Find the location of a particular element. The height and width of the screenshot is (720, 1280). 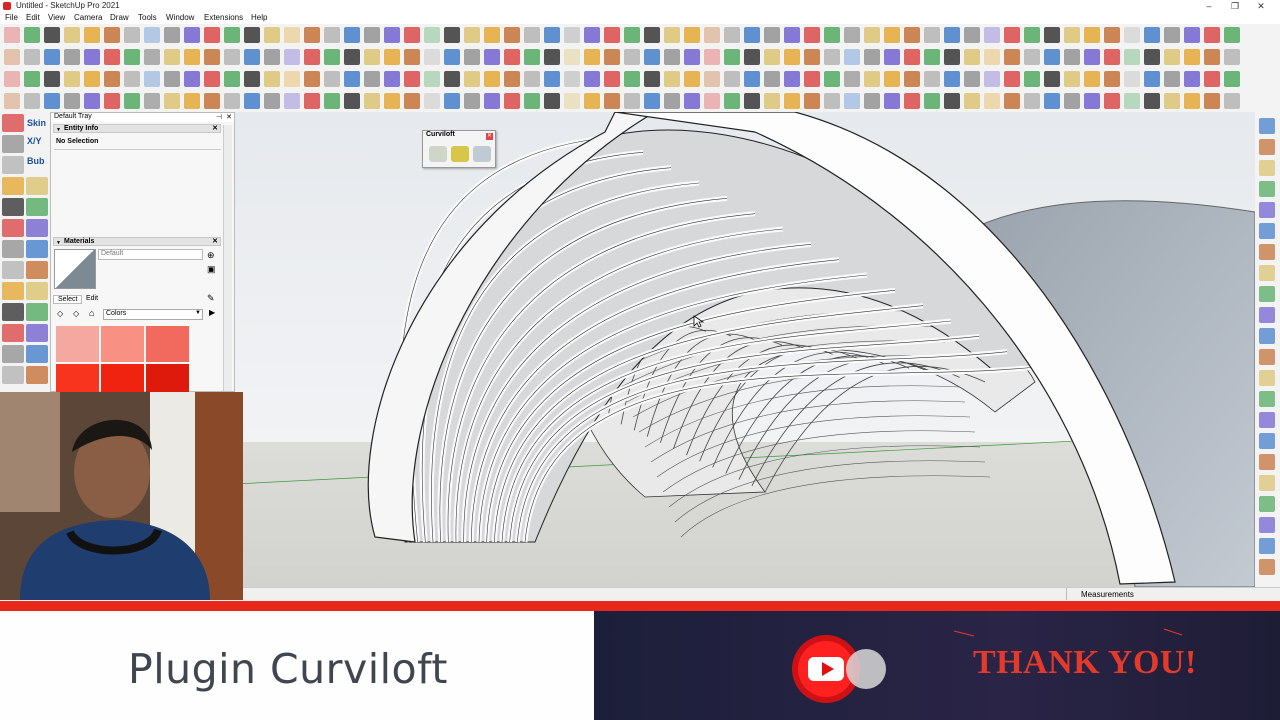

details-arrow-icon: ▶ is located at coordinates (212, 312).